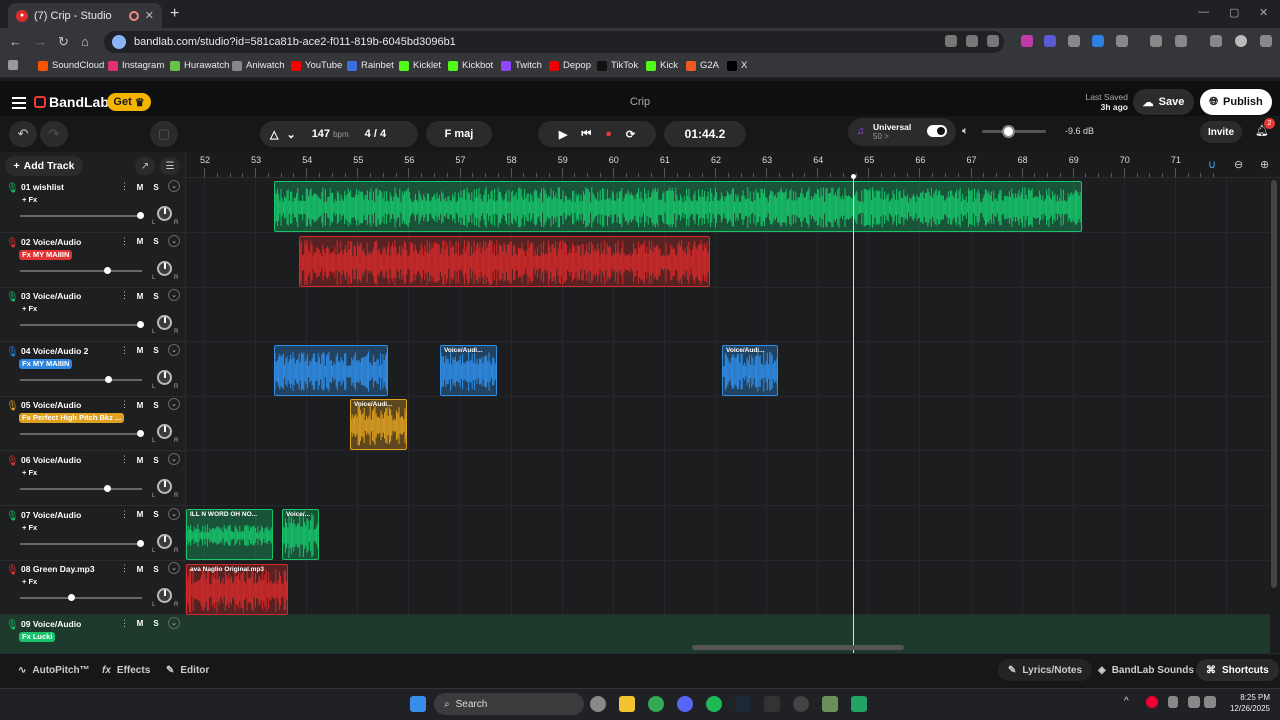  What do you see at coordinates (29, 582) in the screenshot?
I see `fx-button: + Fx` at bounding box center [29, 582].